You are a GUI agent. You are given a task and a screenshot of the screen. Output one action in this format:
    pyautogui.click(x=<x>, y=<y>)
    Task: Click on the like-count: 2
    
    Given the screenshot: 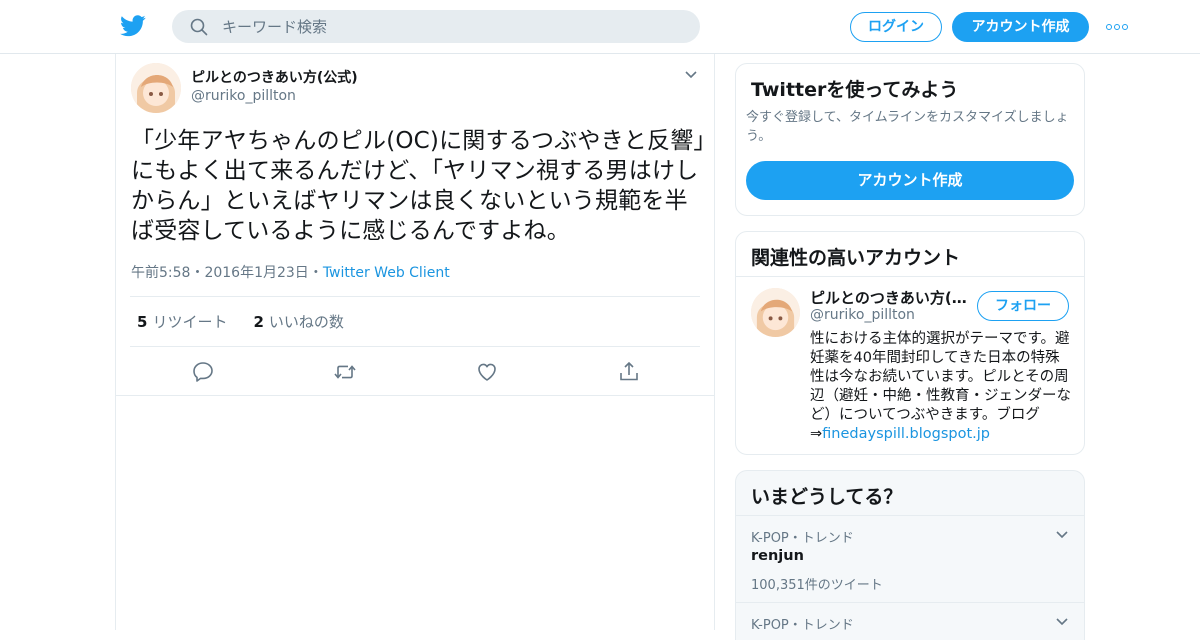 What is the action you would take?
    pyautogui.click(x=258, y=322)
    